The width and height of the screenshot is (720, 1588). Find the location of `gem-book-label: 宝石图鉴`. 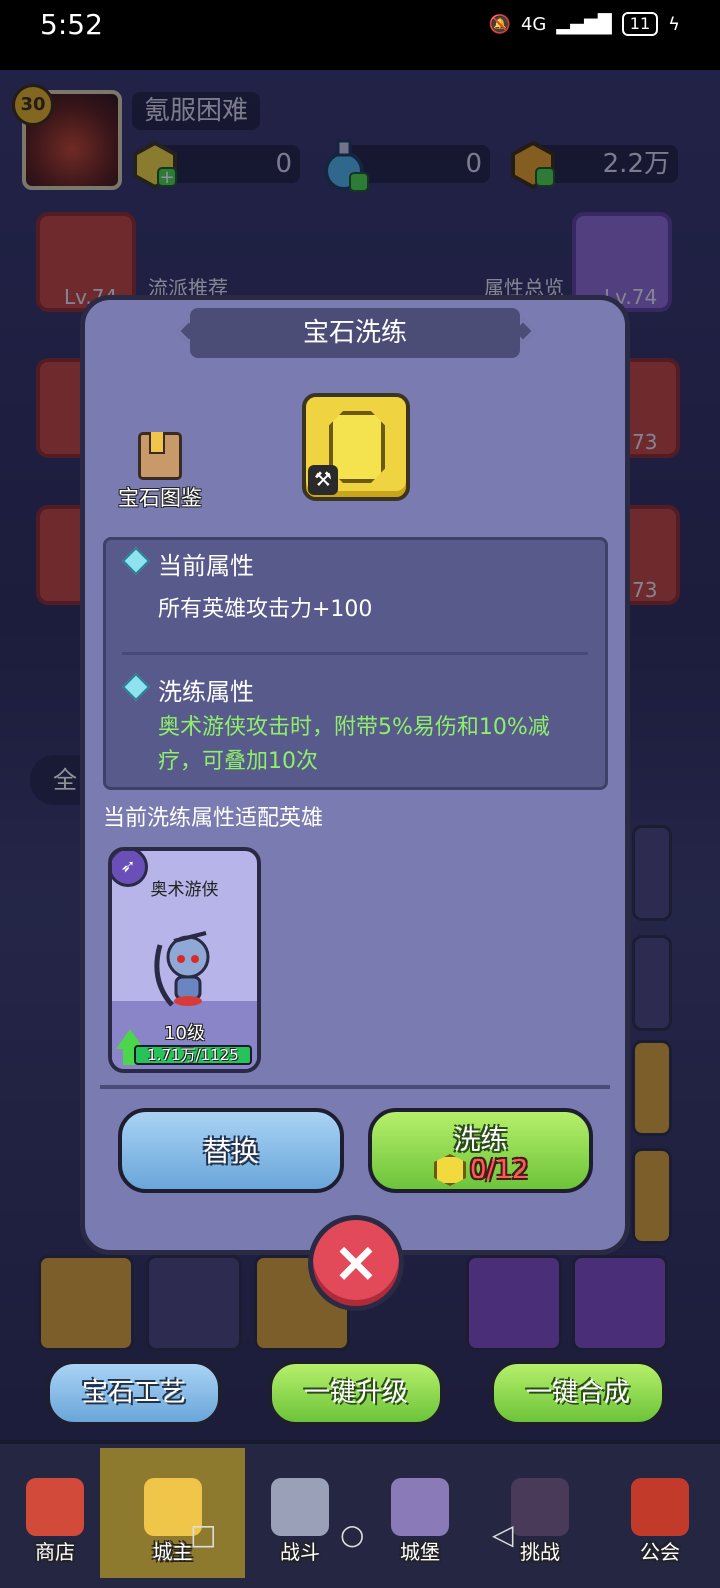

gem-book-label: 宝石图鉴 is located at coordinates (160, 498).